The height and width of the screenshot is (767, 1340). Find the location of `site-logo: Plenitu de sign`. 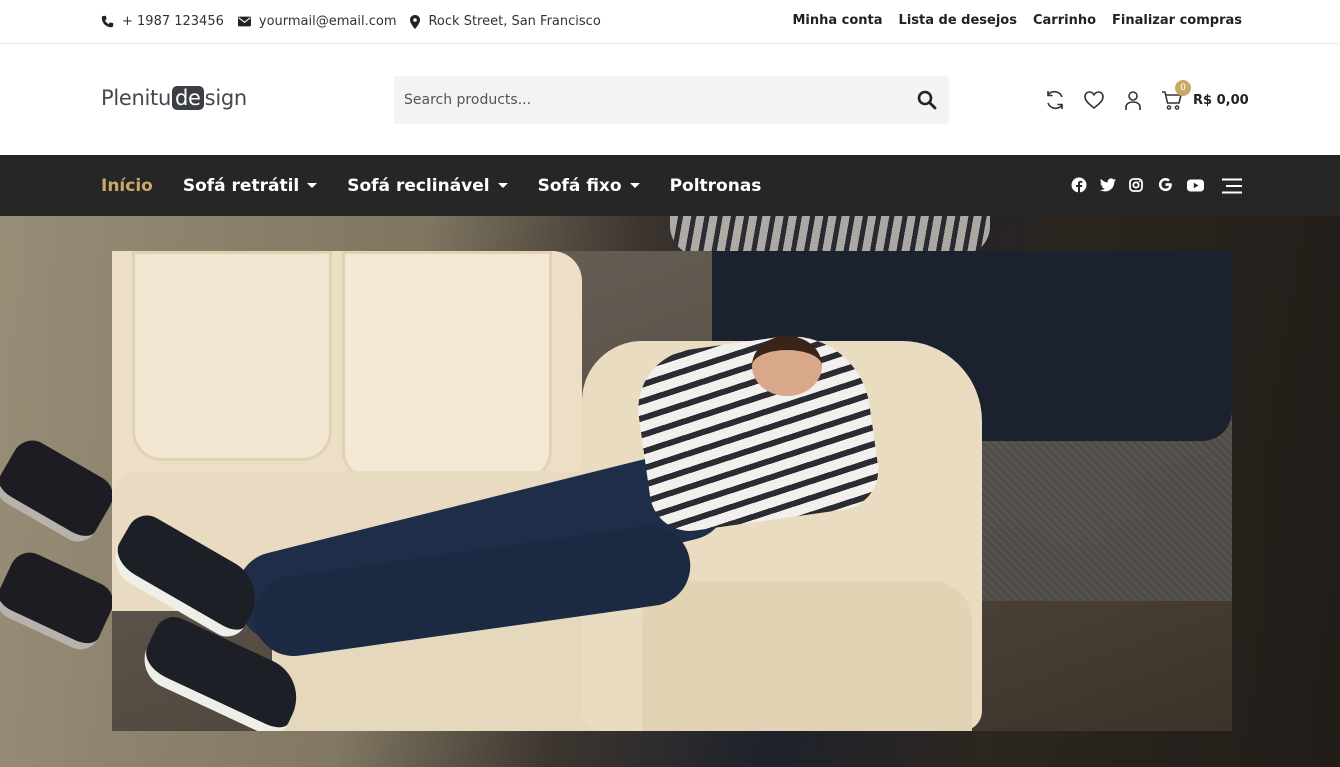

site-logo: Plenitu de sign is located at coordinates (174, 98).